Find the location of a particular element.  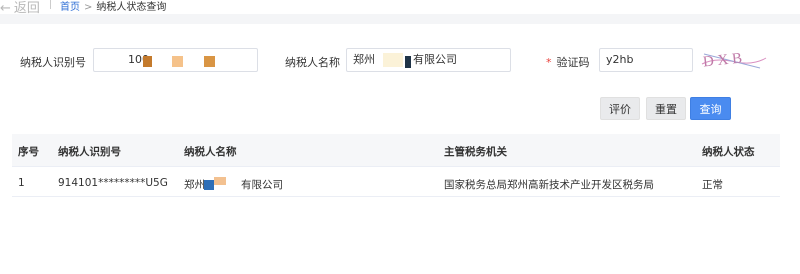

row-tax-authority: 国家税务总局郑州高新技术产业开发区税务局 is located at coordinates (549, 185).